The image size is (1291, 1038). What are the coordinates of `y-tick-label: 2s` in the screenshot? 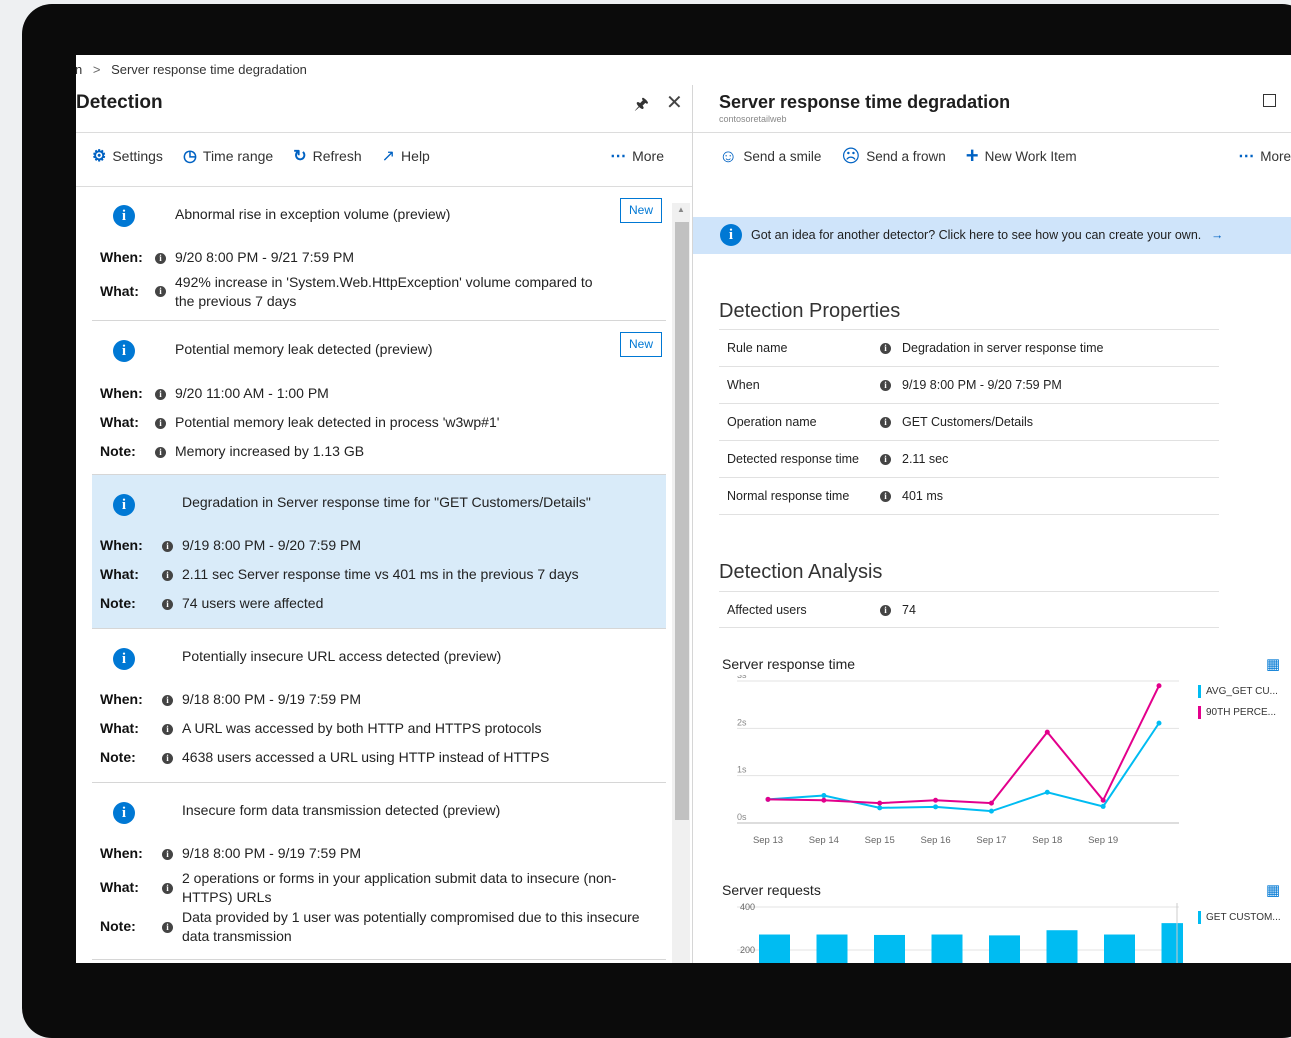 It's located at (742, 722).